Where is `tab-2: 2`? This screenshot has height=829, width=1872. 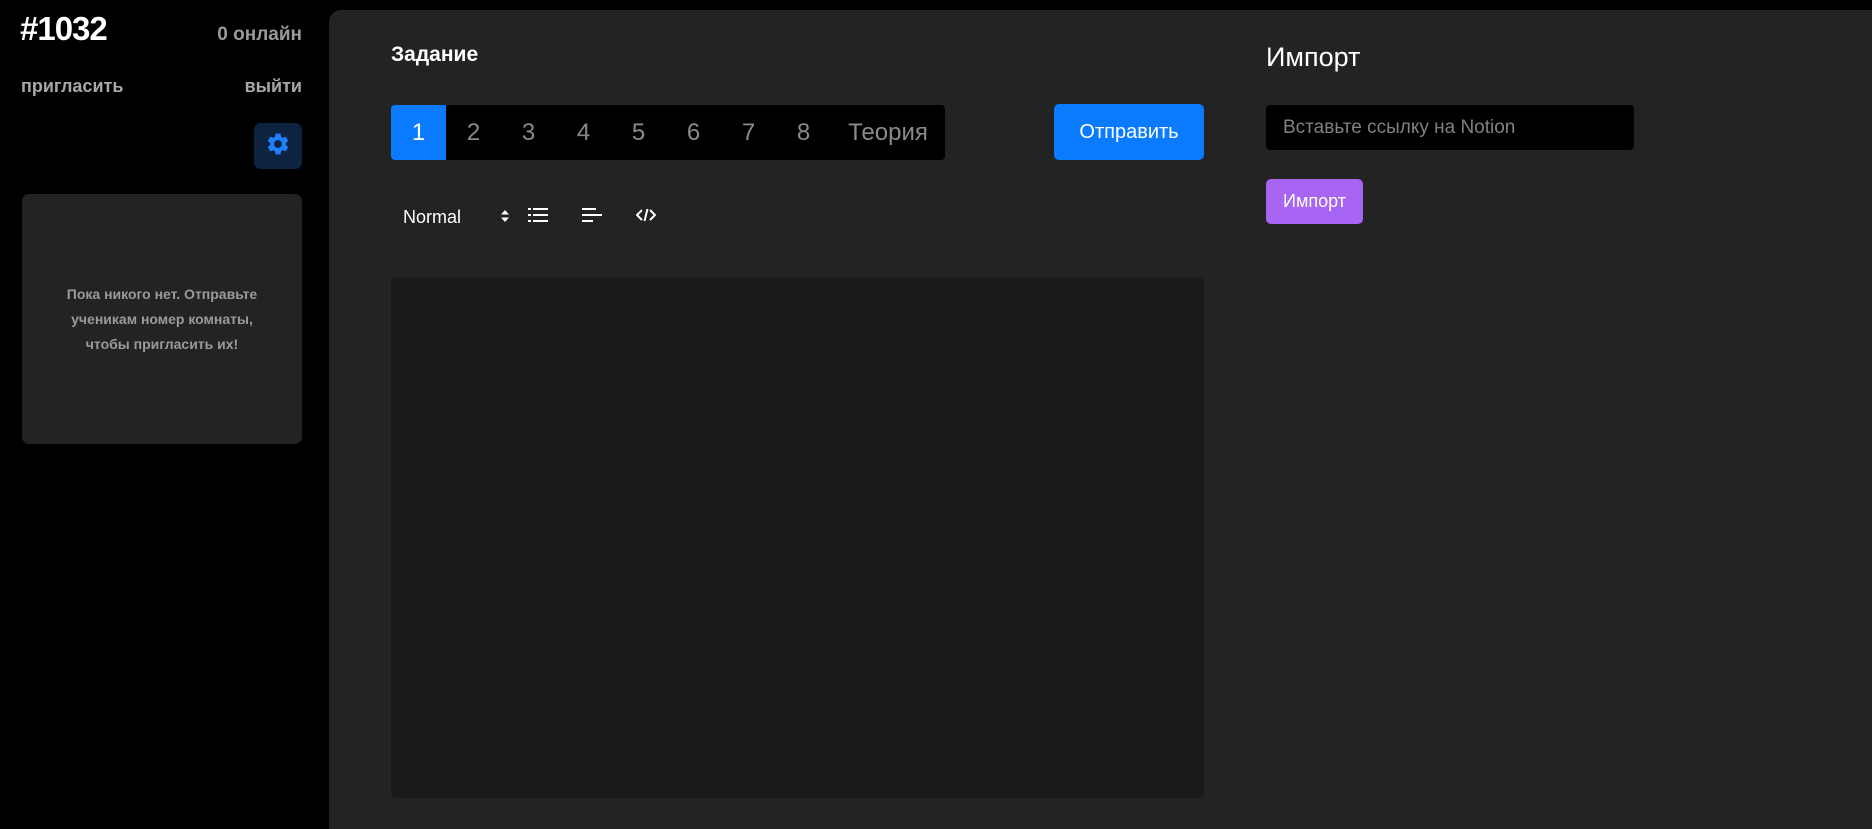
tab-2: 2 is located at coordinates (473, 132).